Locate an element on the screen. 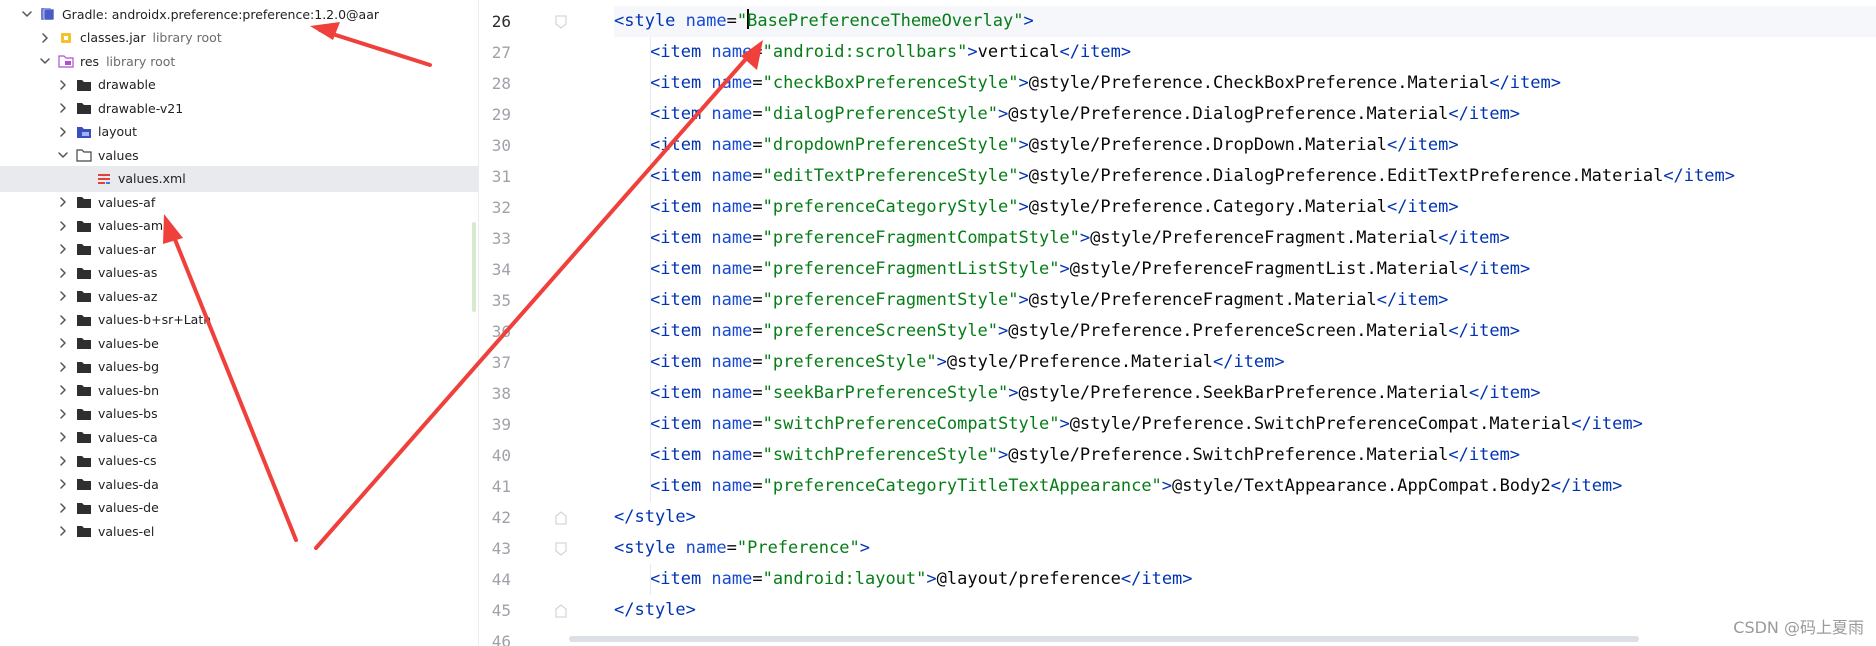  tree-item: values is located at coordinates (239, 155).